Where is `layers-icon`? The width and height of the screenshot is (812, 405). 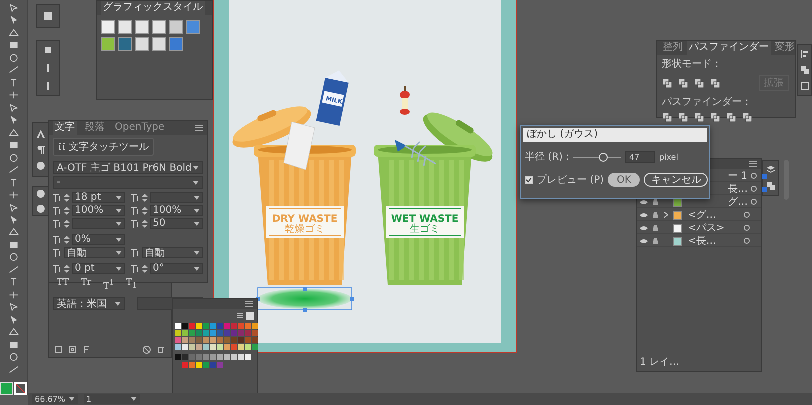 layers-icon is located at coordinates (771, 170).